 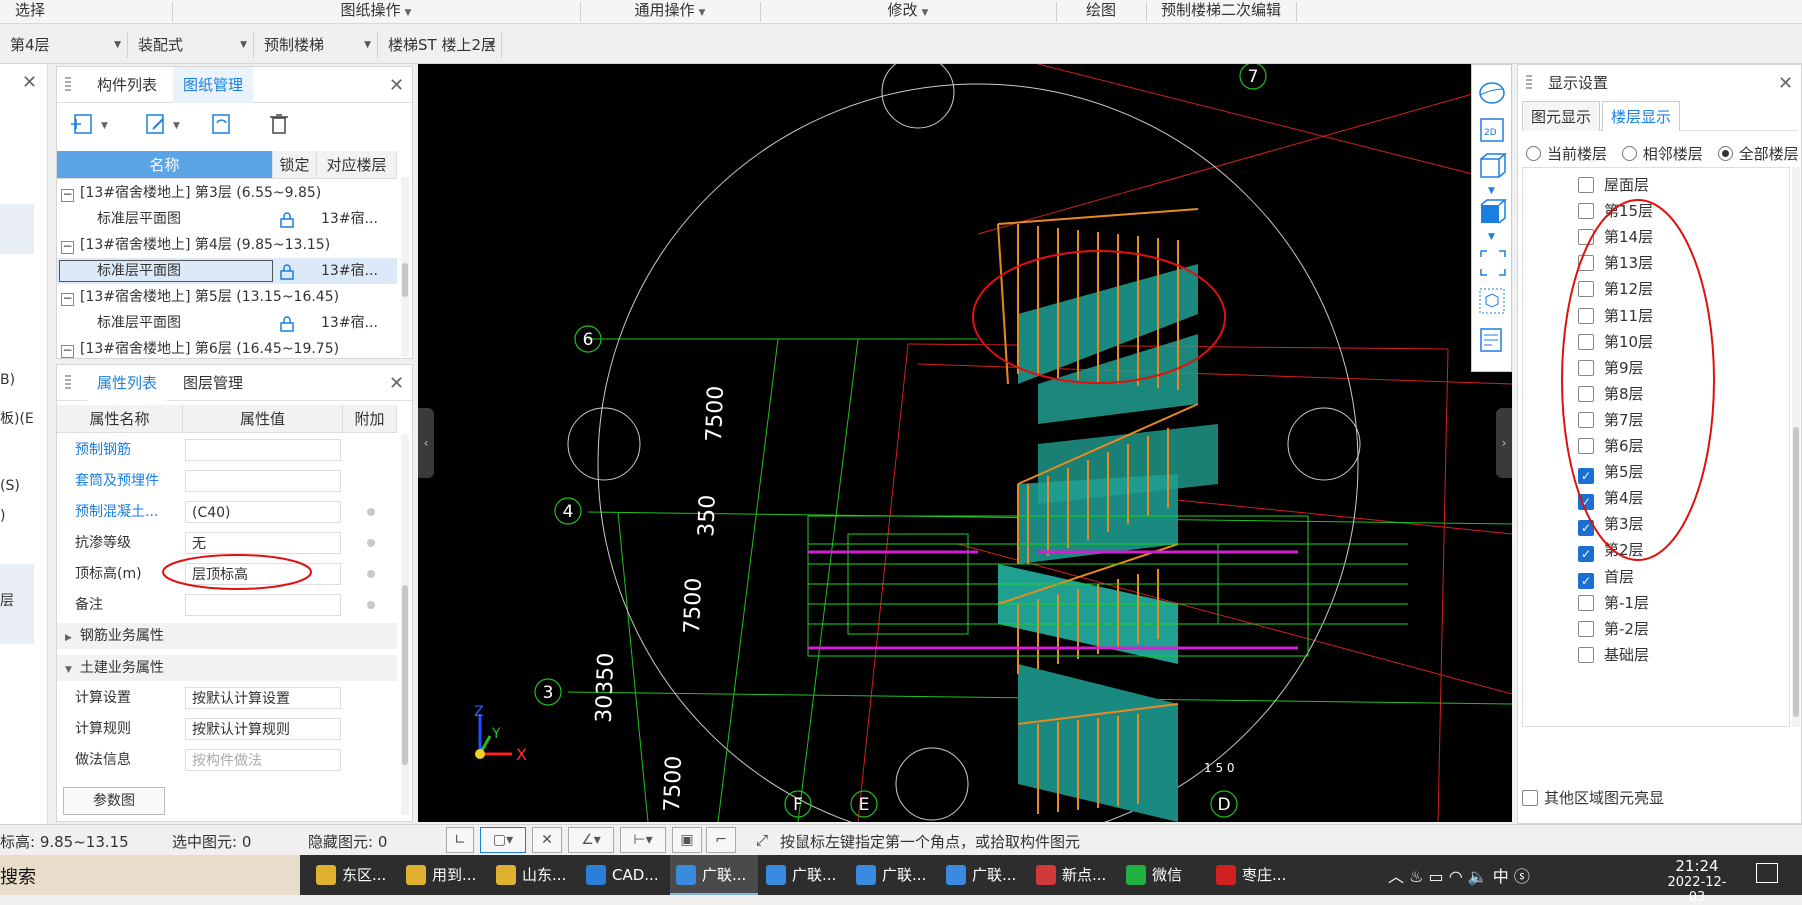 What do you see at coordinates (213, 85) in the screenshot?
I see `tab-drawing-management: 图纸管理` at bounding box center [213, 85].